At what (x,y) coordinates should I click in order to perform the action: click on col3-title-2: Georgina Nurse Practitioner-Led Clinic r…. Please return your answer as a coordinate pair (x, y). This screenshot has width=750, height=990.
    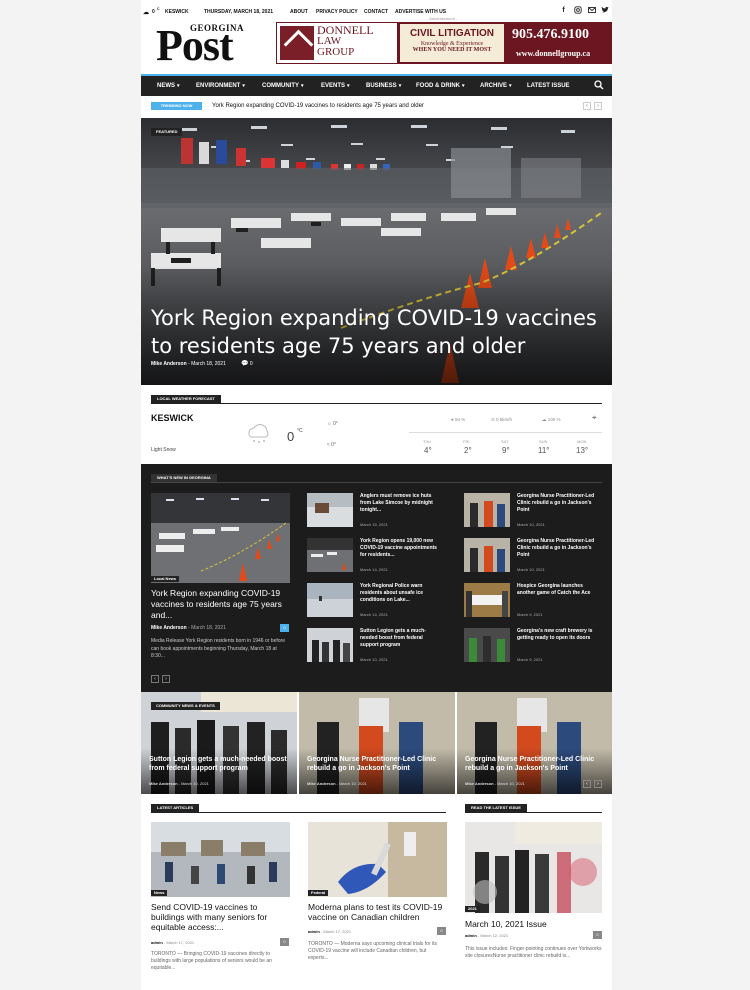
    Looking at the image, I should click on (559, 548).